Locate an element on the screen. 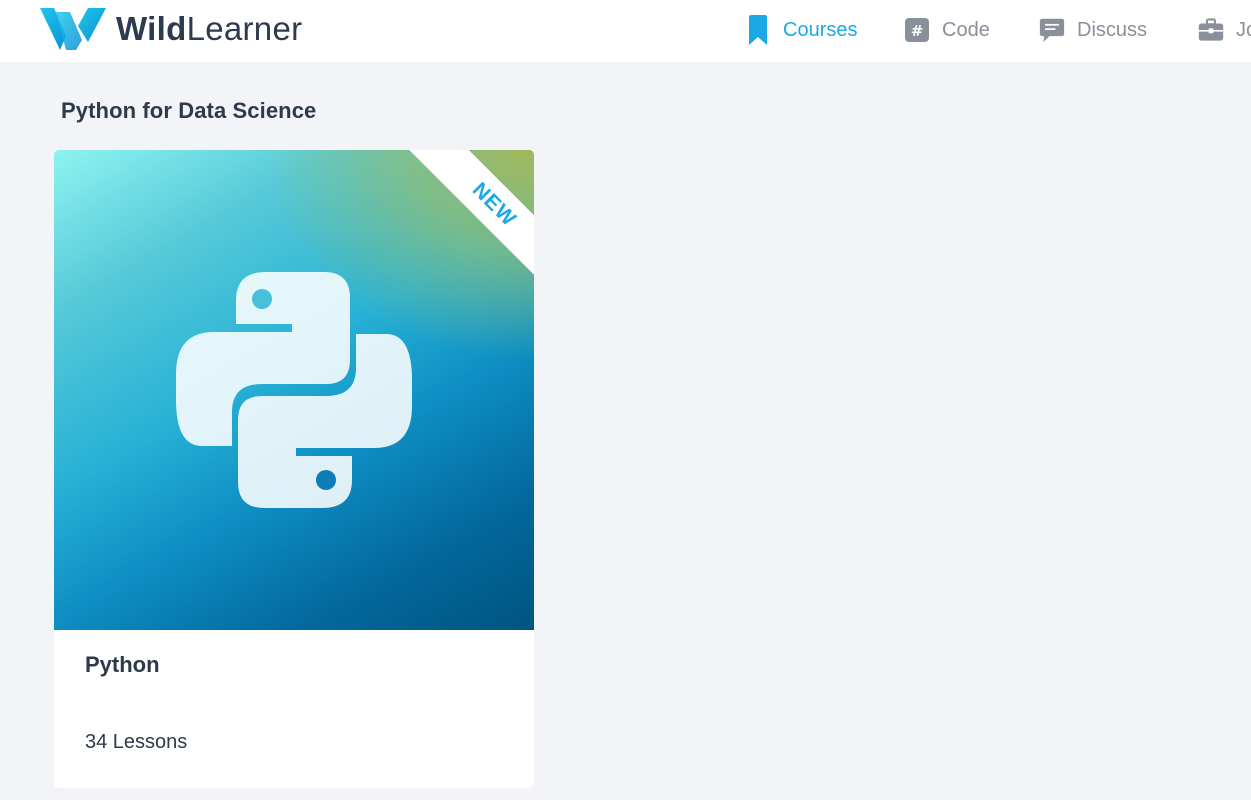  bookmark-icon is located at coordinates (758, 30).